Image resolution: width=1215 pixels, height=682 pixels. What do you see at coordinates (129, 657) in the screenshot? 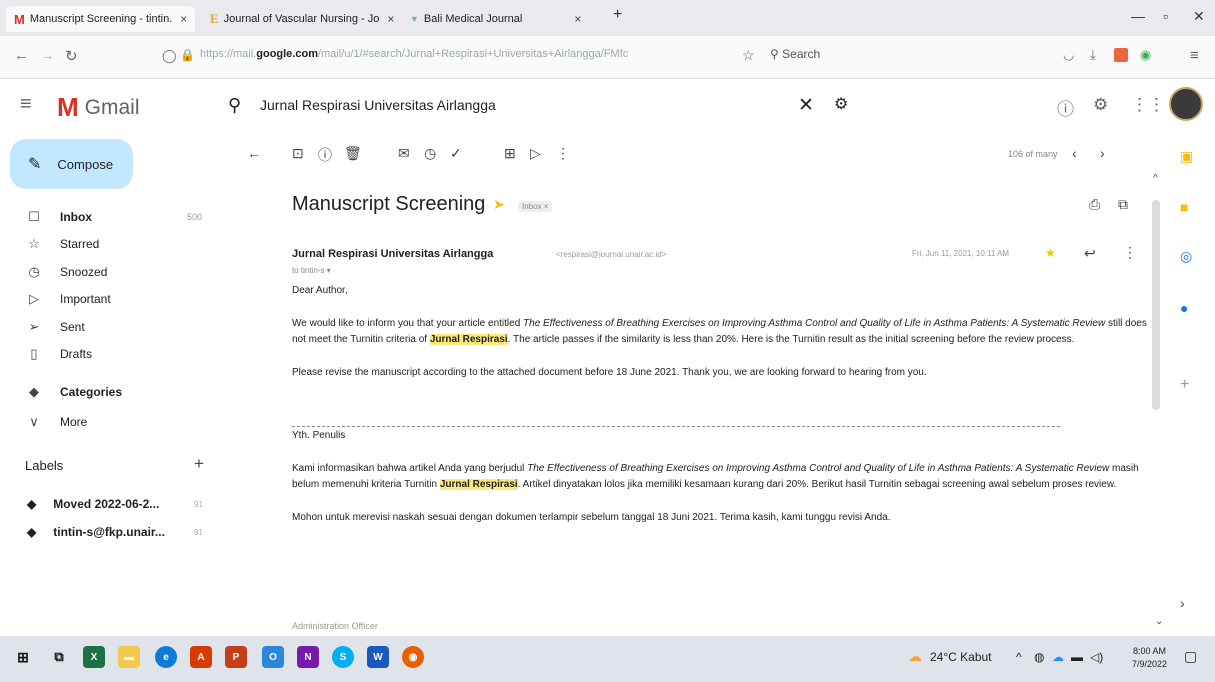
I see `file-explorer-icon: ▬` at bounding box center [129, 657].